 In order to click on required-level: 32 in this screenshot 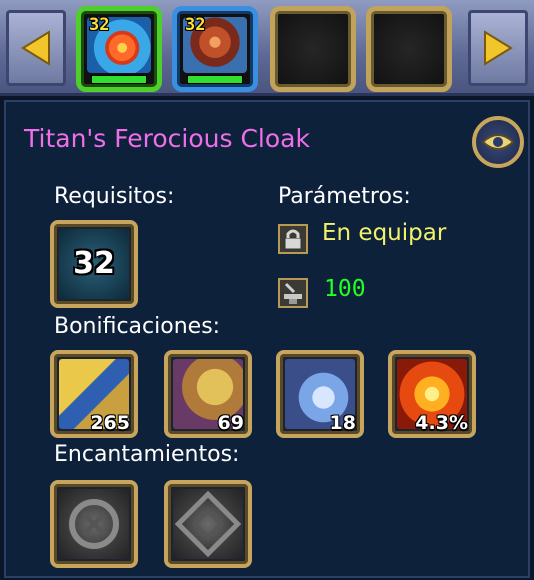, I will do `click(94, 263)`.